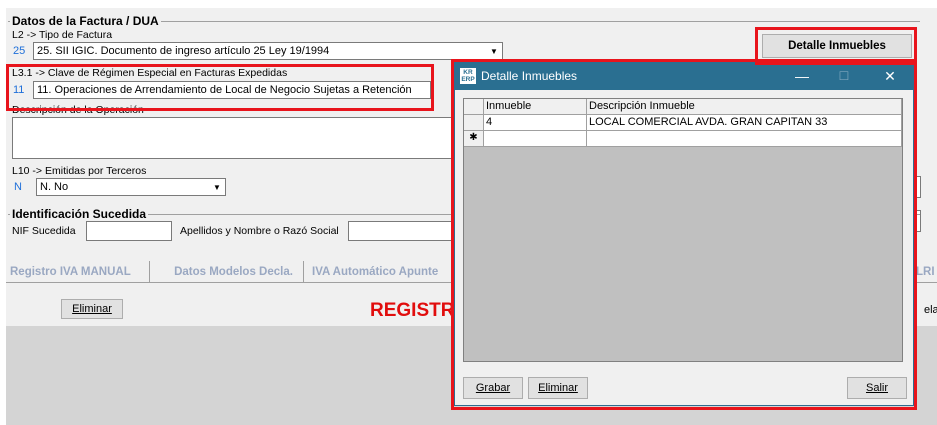 This screenshot has height=425, width=937. What do you see at coordinates (85, 21) in the screenshot?
I see `factura-section-title: Datos de la Factura / DUA` at bounding box center [85, 21].